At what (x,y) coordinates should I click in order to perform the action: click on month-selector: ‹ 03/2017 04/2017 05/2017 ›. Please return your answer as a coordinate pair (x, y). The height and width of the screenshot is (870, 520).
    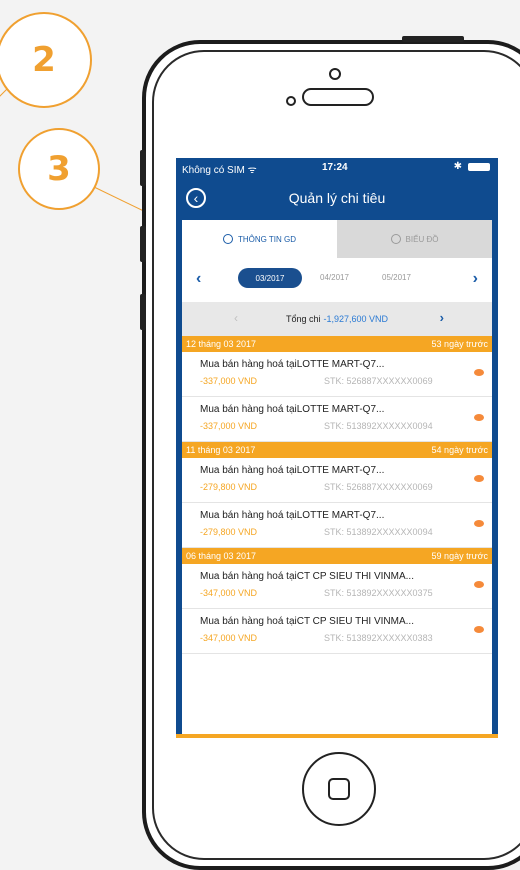
    Looking at the image, I should click on (337, 280).